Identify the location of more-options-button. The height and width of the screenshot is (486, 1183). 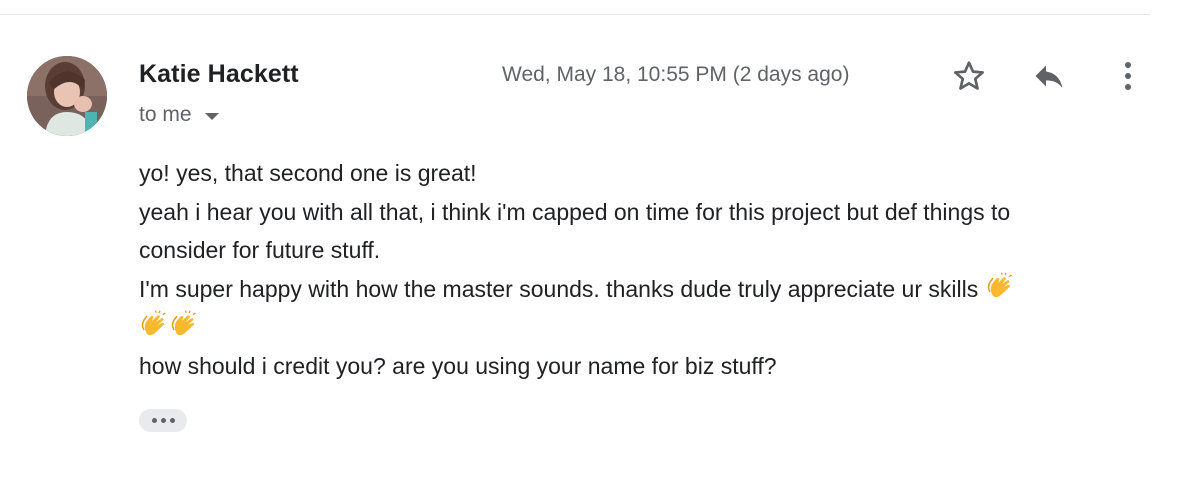
(1128, 76).